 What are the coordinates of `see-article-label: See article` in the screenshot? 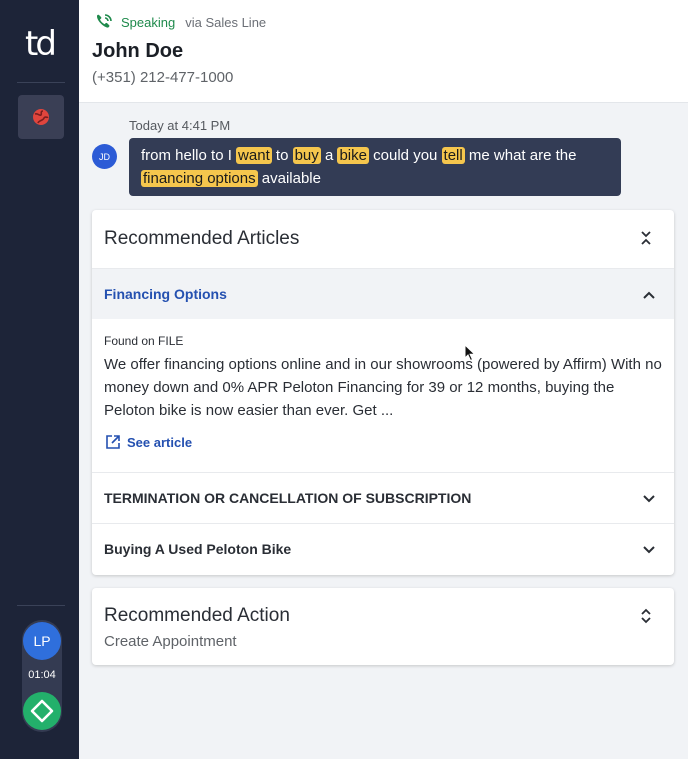 It's located at (160, 442).